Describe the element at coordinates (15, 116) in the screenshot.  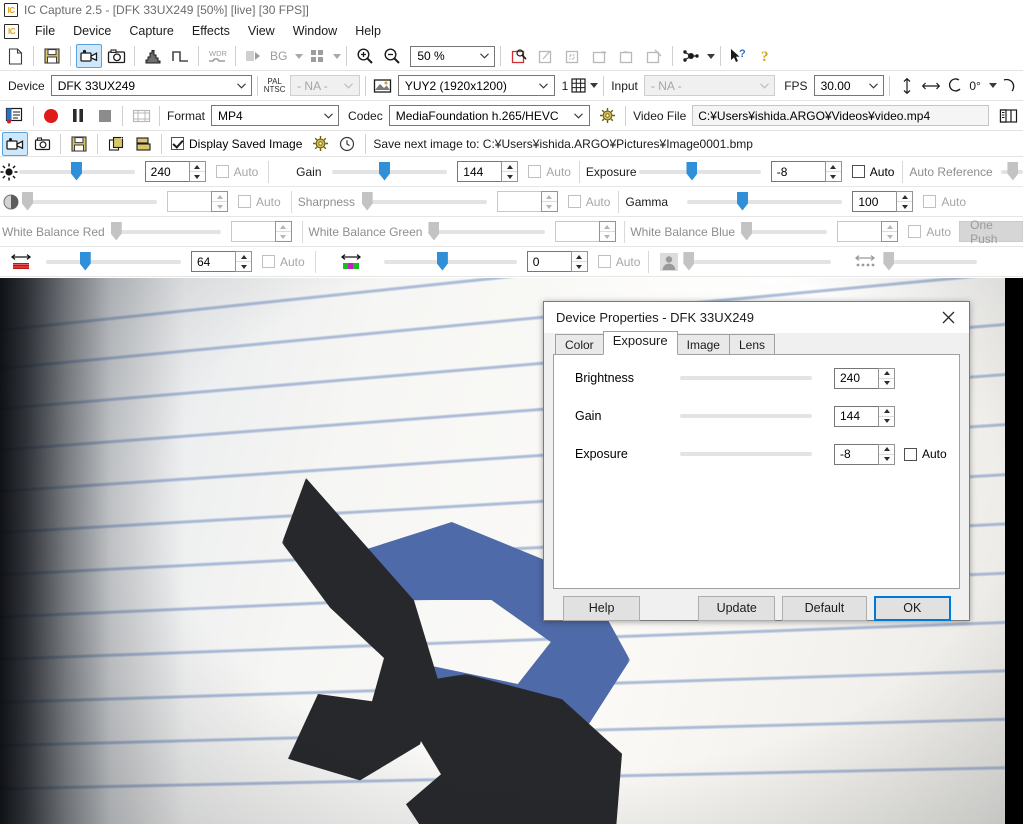
I see `device-properties-icon` at that location.